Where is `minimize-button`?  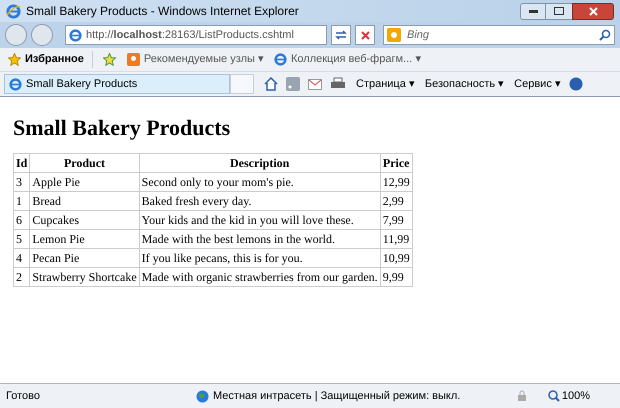
minimize-button is located at coordinates (533, 11).